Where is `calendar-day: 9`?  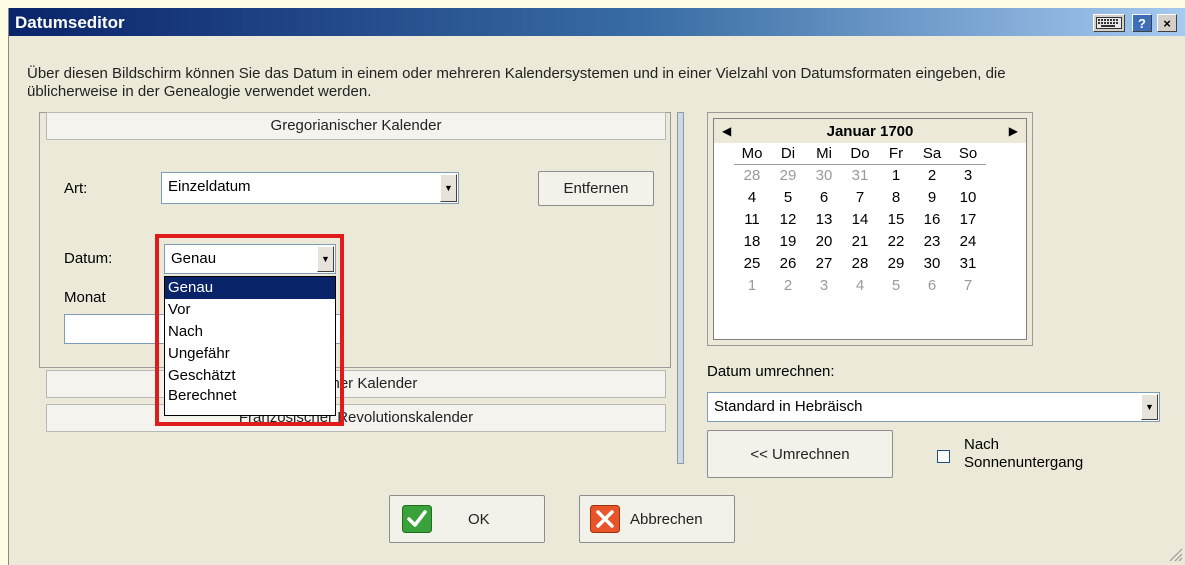 calendar-day: 9 is located at coordinates (932, 198).